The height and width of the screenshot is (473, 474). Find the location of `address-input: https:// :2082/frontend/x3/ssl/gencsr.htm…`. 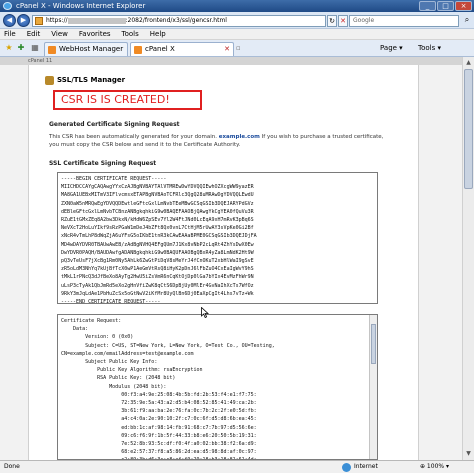

address-input: https:// :2082/frontend/x3/ssl/gencsr.htm… is located at coordinates (179, 21).